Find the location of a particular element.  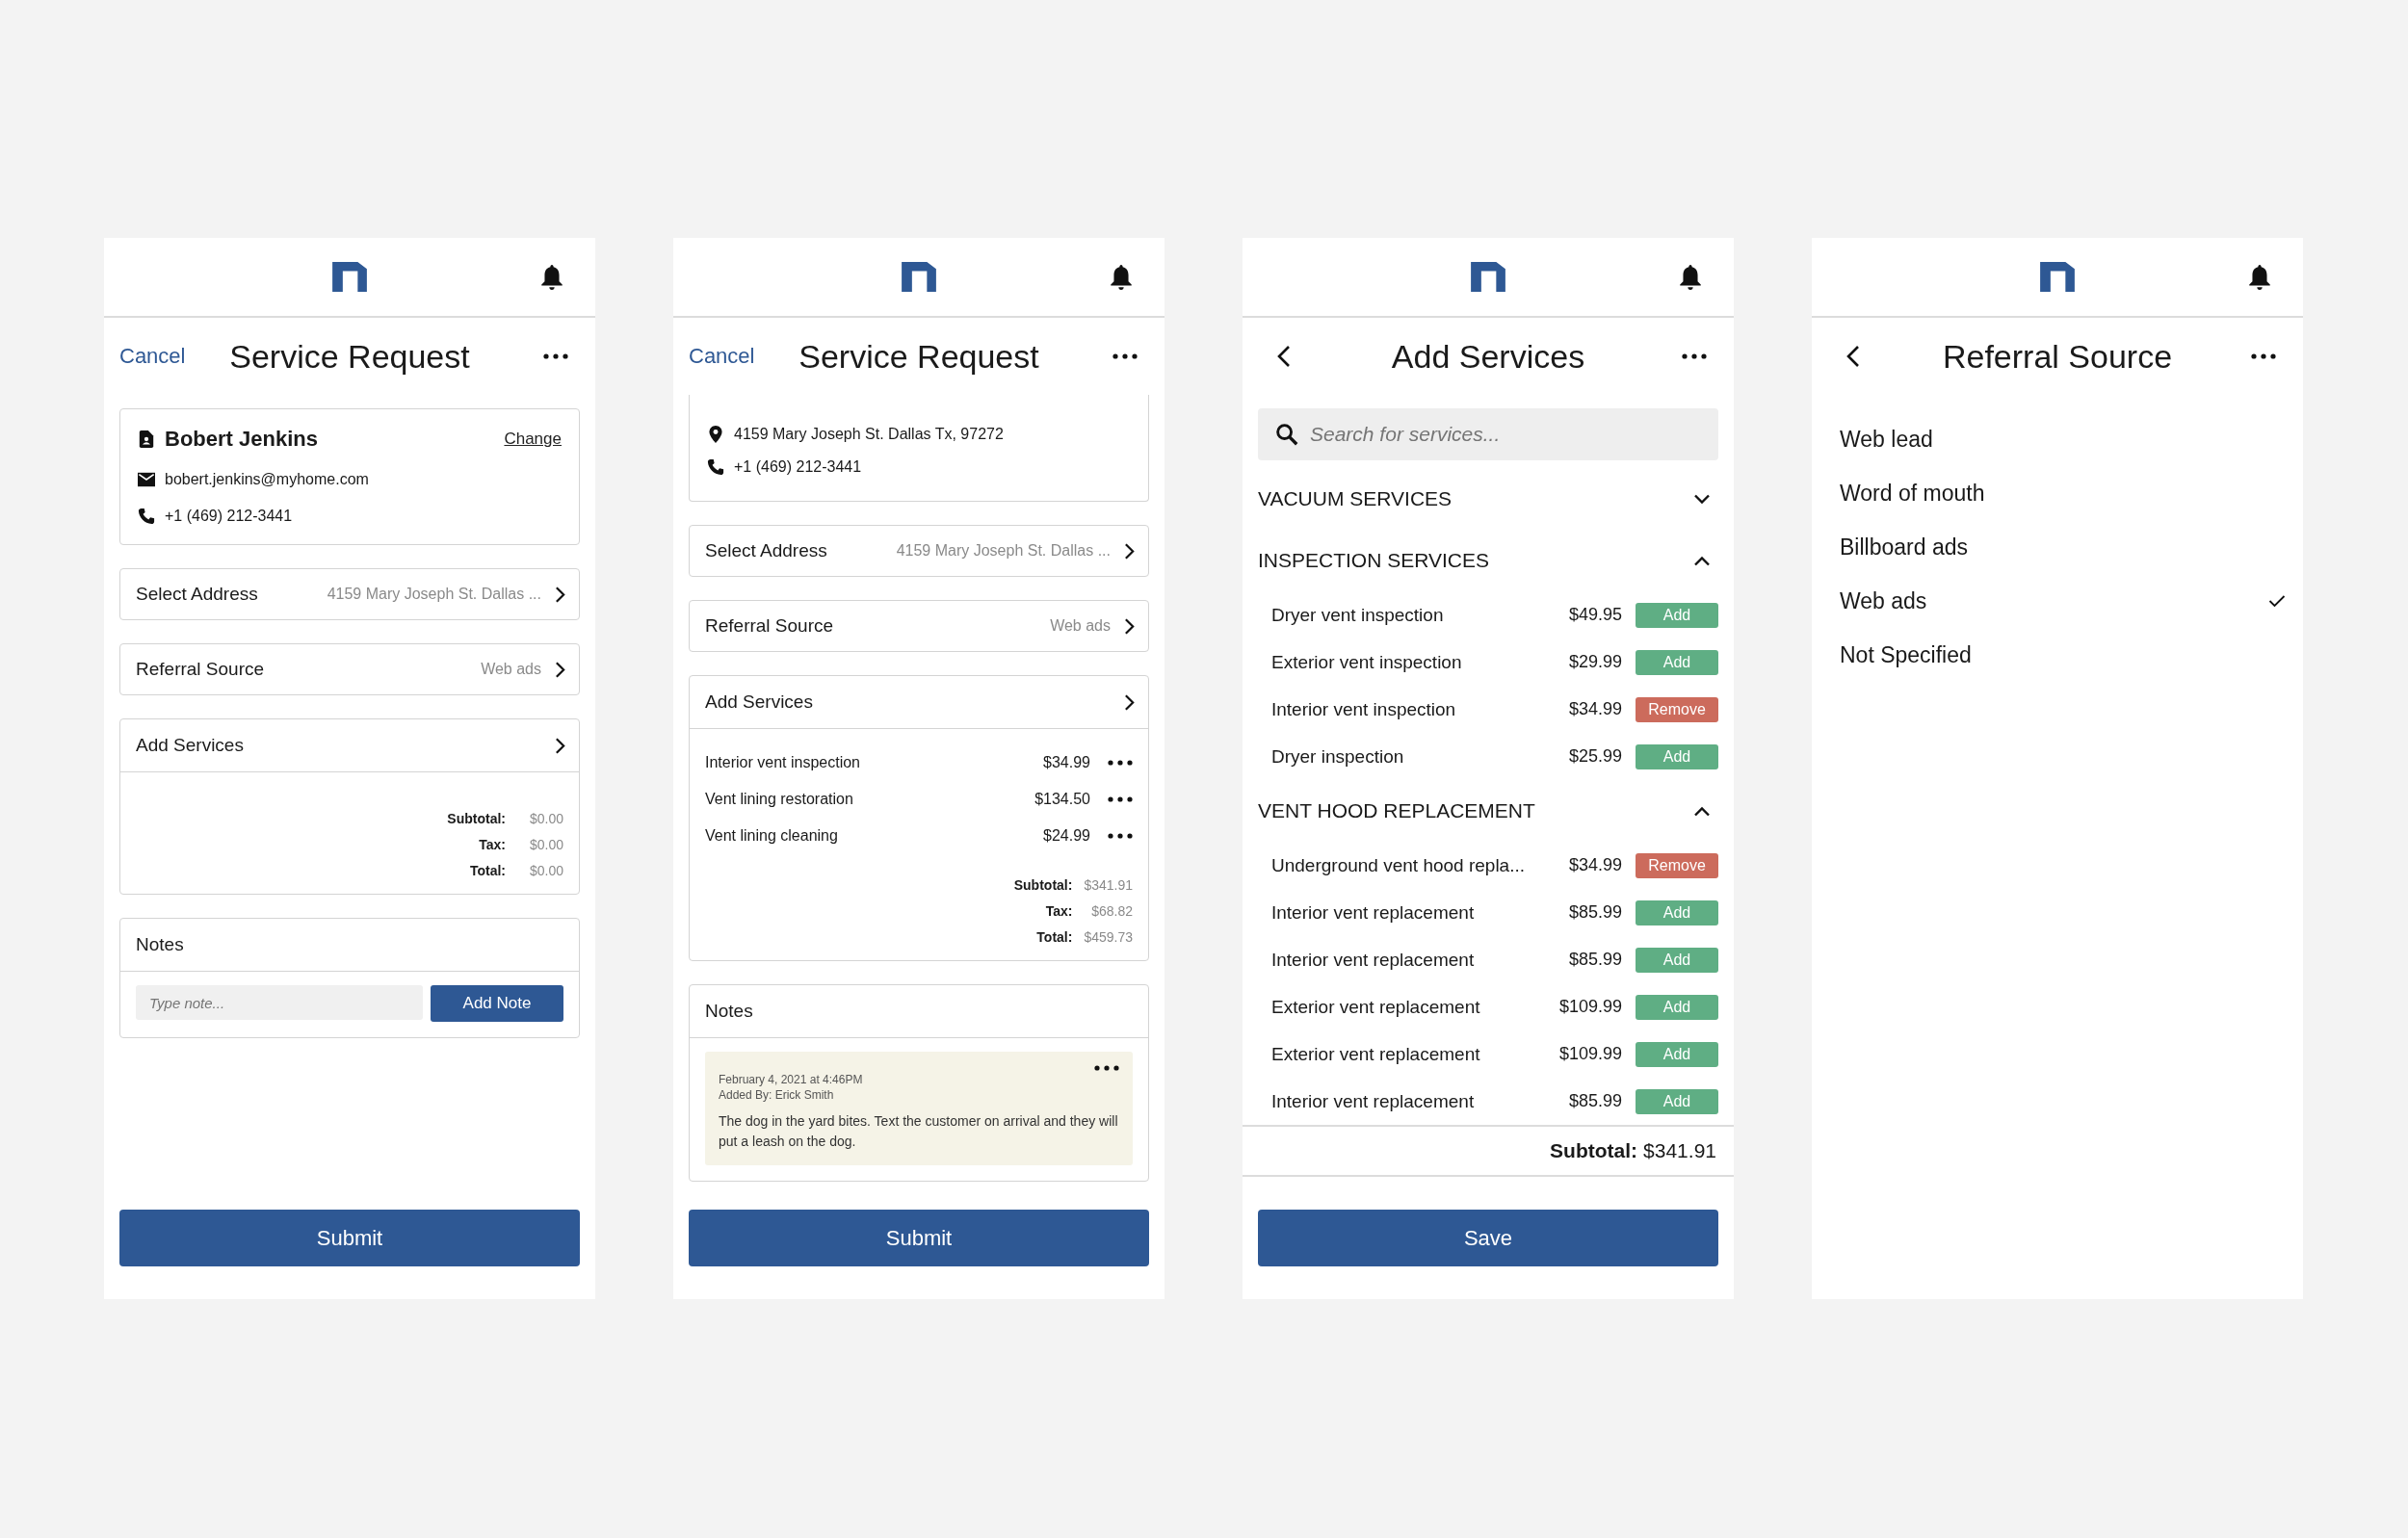

category-header: VENT HOOD REPLACEMENT is located at coordinates (1488, 811).